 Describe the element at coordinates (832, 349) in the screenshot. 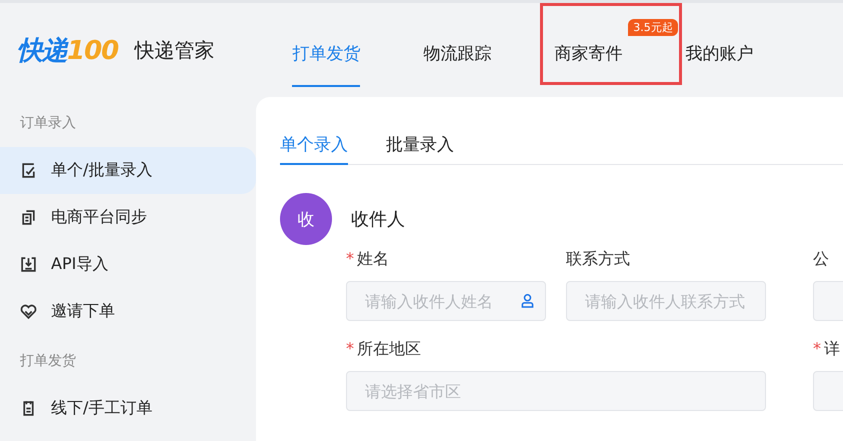

I see `field-label: 详` at that location.